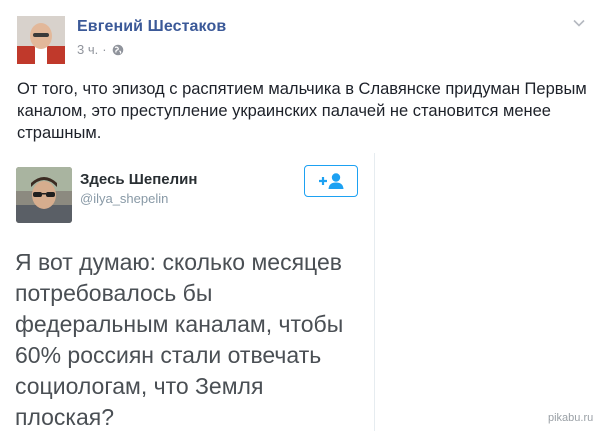  What do you see at coordinates (571, 418) in the screenshot?
I see `watermark: pikabu.ru` at bounding box center [571, 418].